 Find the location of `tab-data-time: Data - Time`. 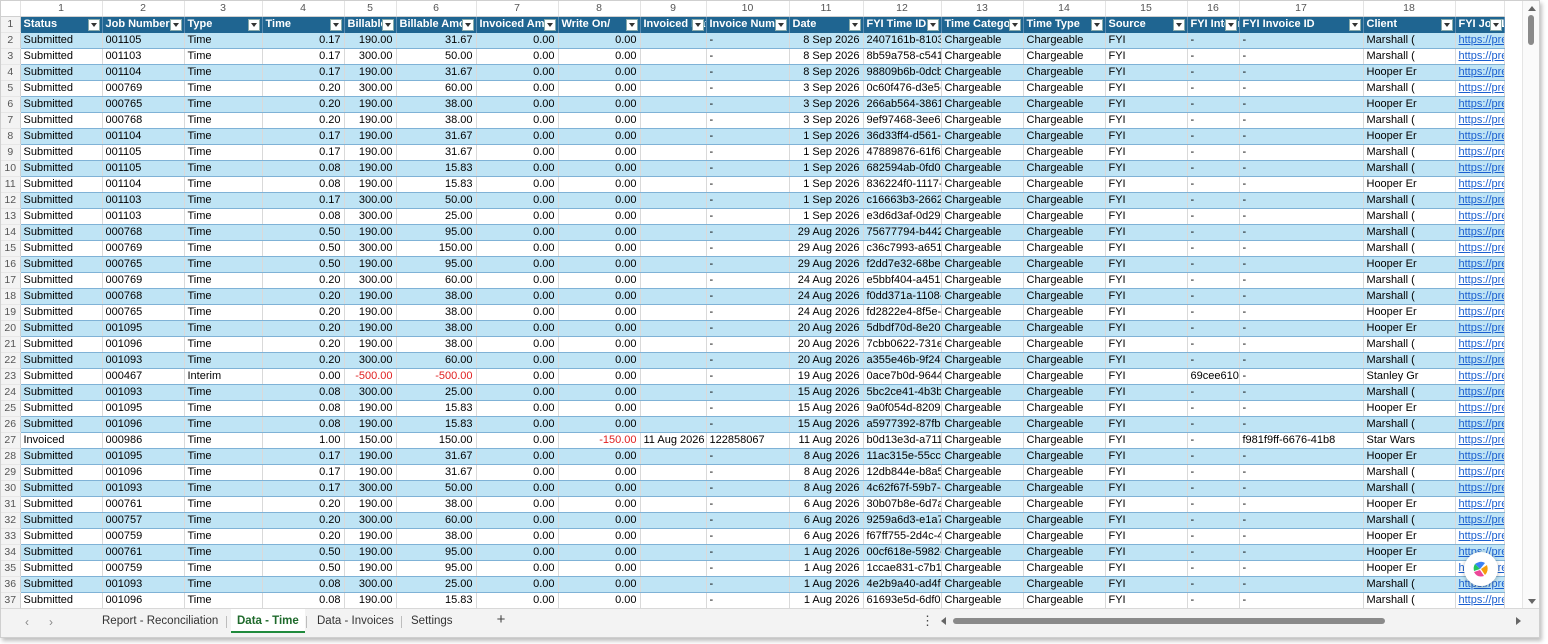

tab-data-time: Data - Time is located at coordinates (268, 621).